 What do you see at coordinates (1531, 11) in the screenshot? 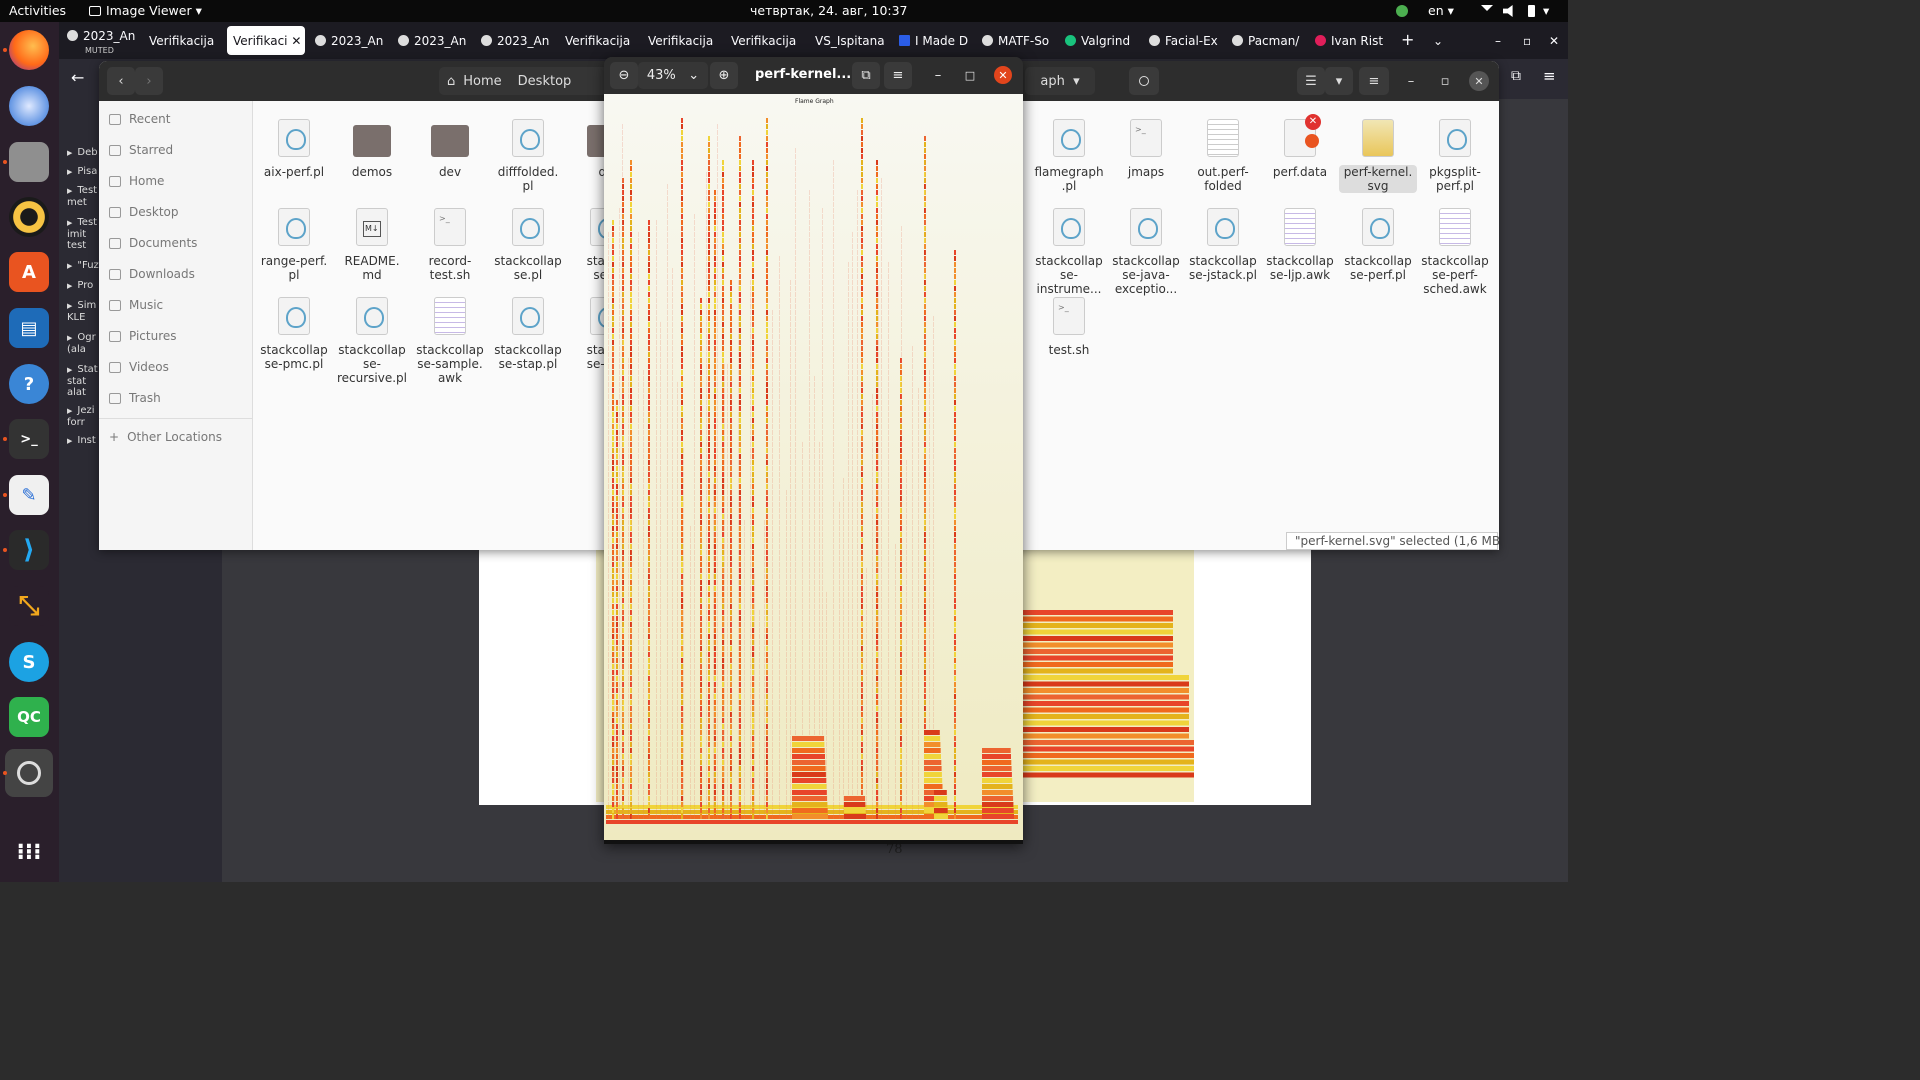
I see `battery-icon` at bounding box center [1531, 11].